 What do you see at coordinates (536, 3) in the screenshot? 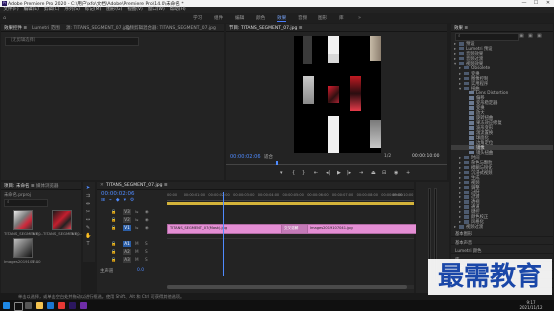
I see `maximize-button: ☐` at bounding box center [536, 3].